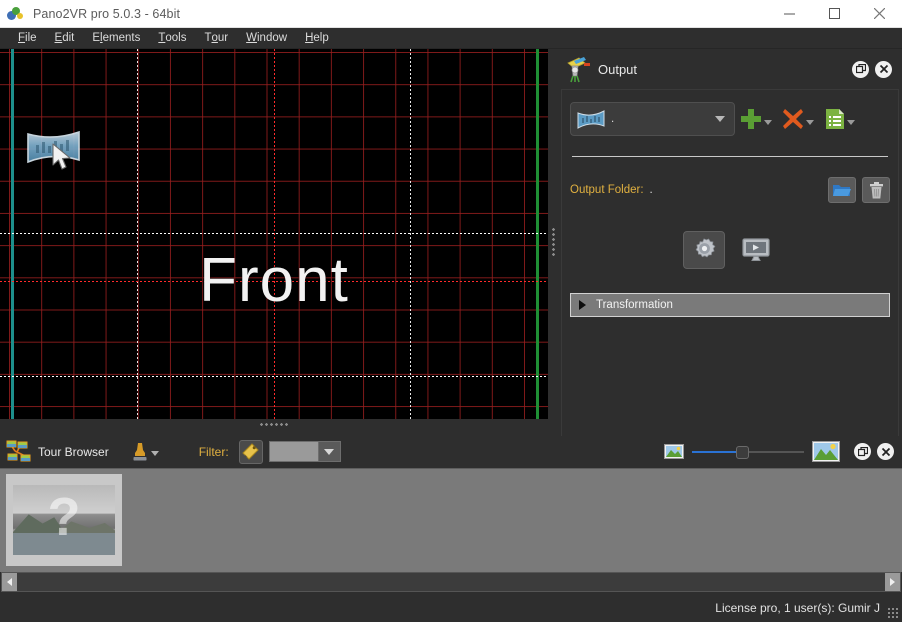 The image size is (902, 622). I want to click on output-list-button, so click(840, 119).